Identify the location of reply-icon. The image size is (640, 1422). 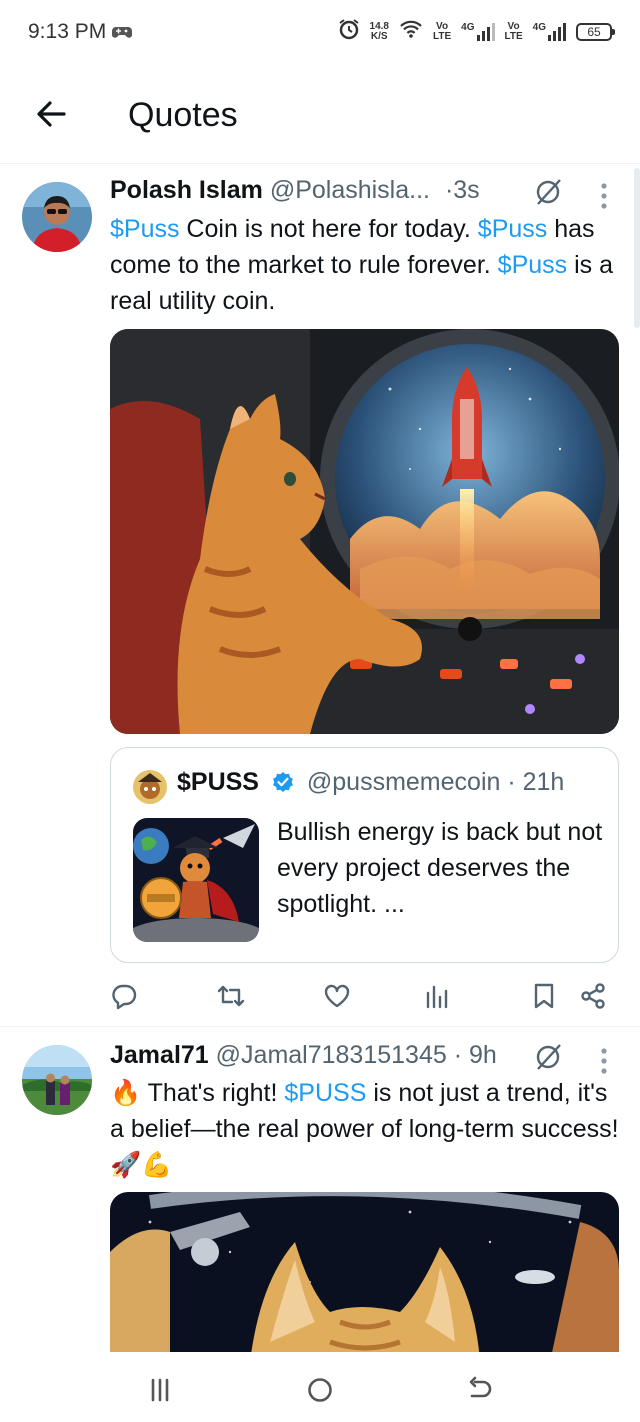
(124, 996).